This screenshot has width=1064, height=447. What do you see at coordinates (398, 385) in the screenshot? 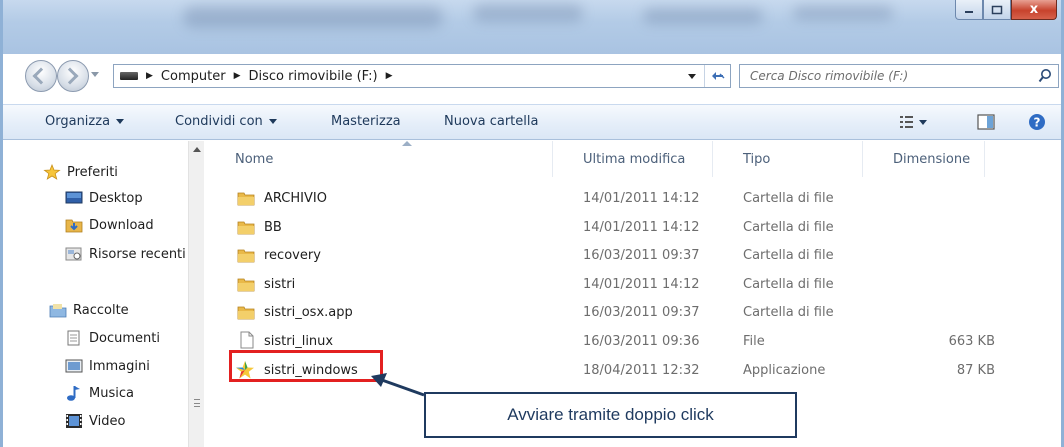
I see `callout-arrow` at bounding box center [398, 385].